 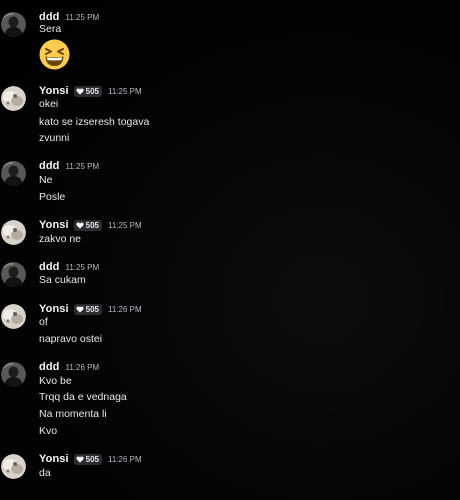 What do you see at coordinates (62, 280) in the screenshot?
I see `message-text: Sa cukam` at bounding box center [62, 280].